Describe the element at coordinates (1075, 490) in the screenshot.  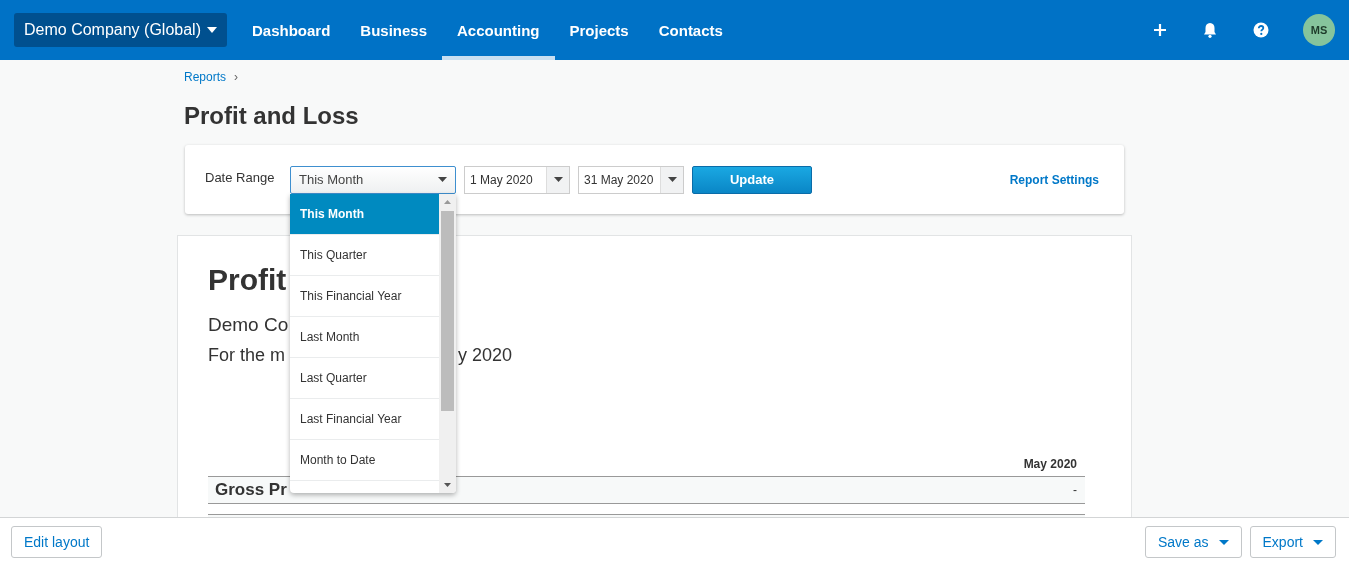
I see `row-value: -` at that location.